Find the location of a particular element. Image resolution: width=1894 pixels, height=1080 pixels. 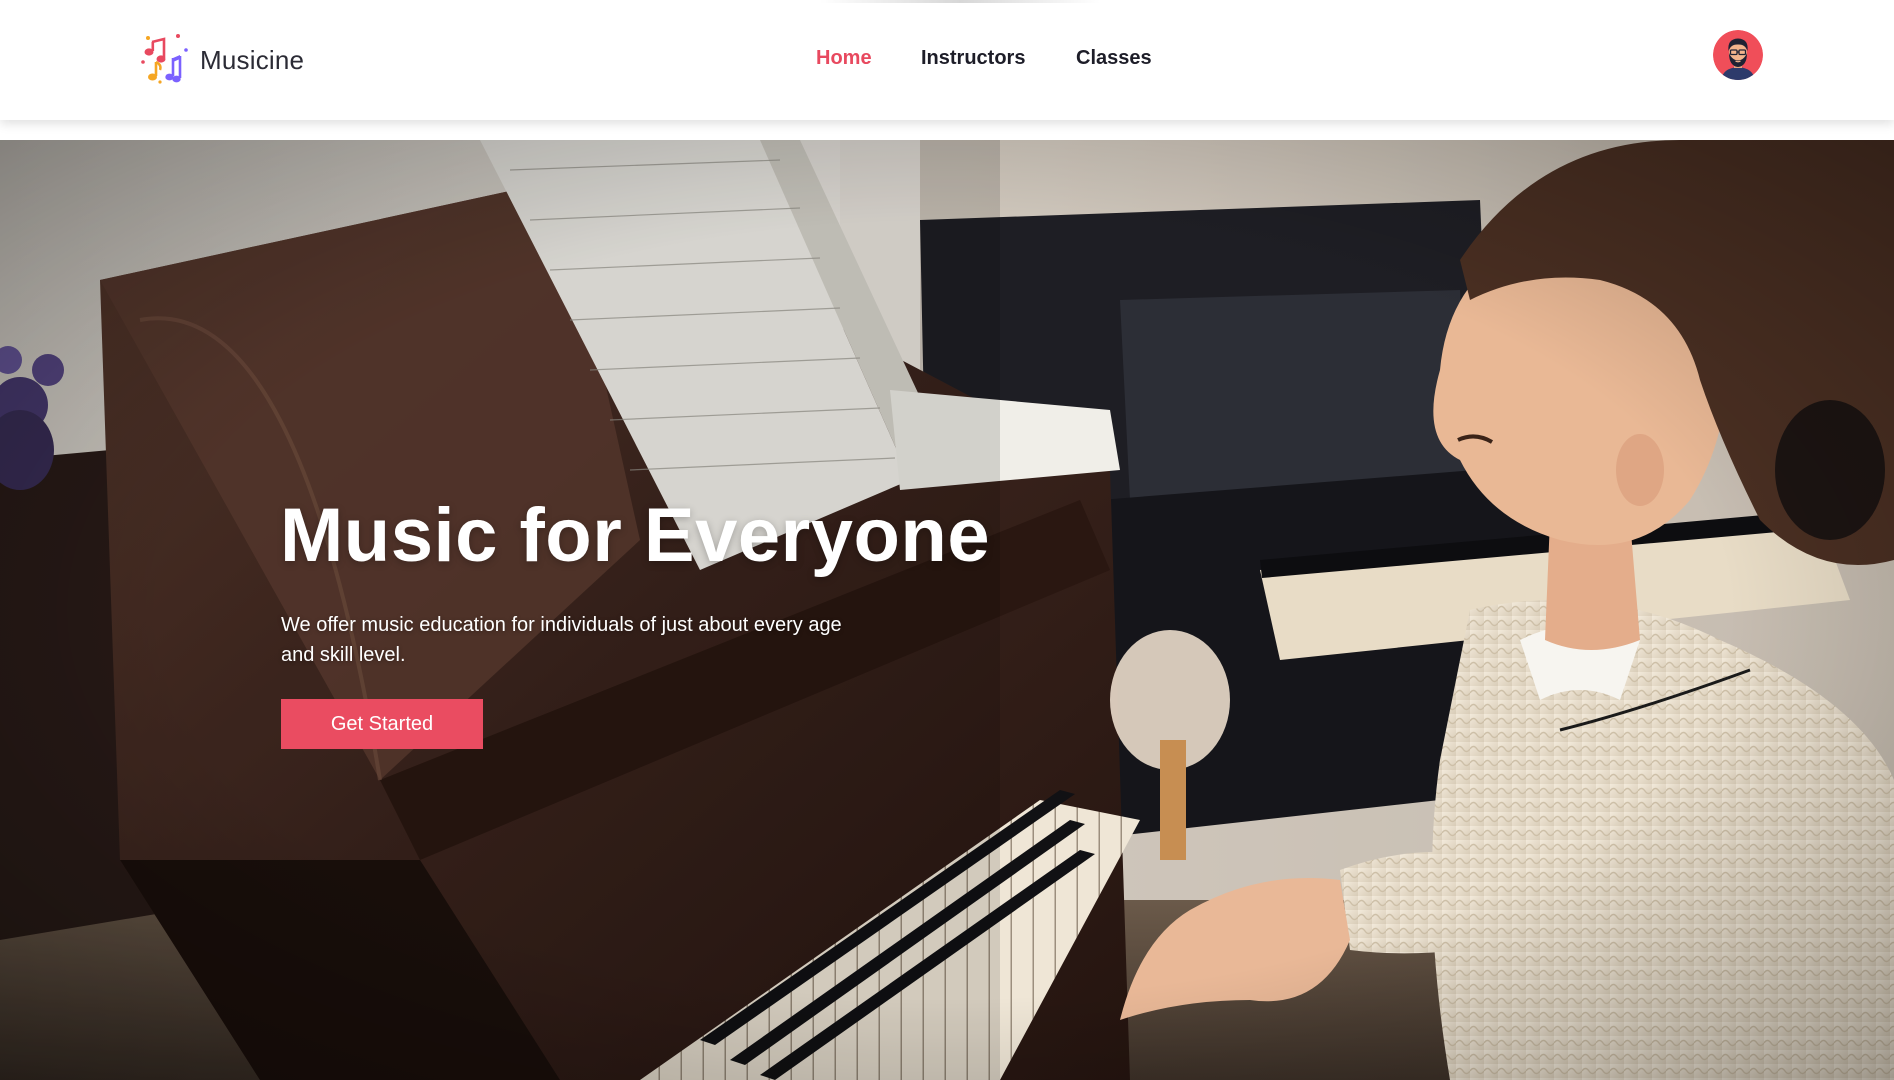

user-avatar is located at coordinates (1738, 55).